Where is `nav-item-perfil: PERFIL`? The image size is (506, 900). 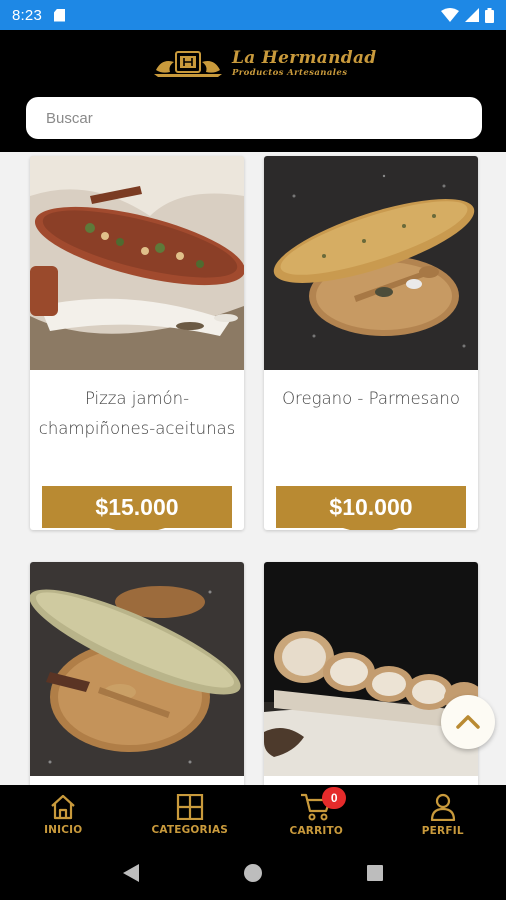 nav-item-perfil: PERFIL is located at coordinates (443, 815).